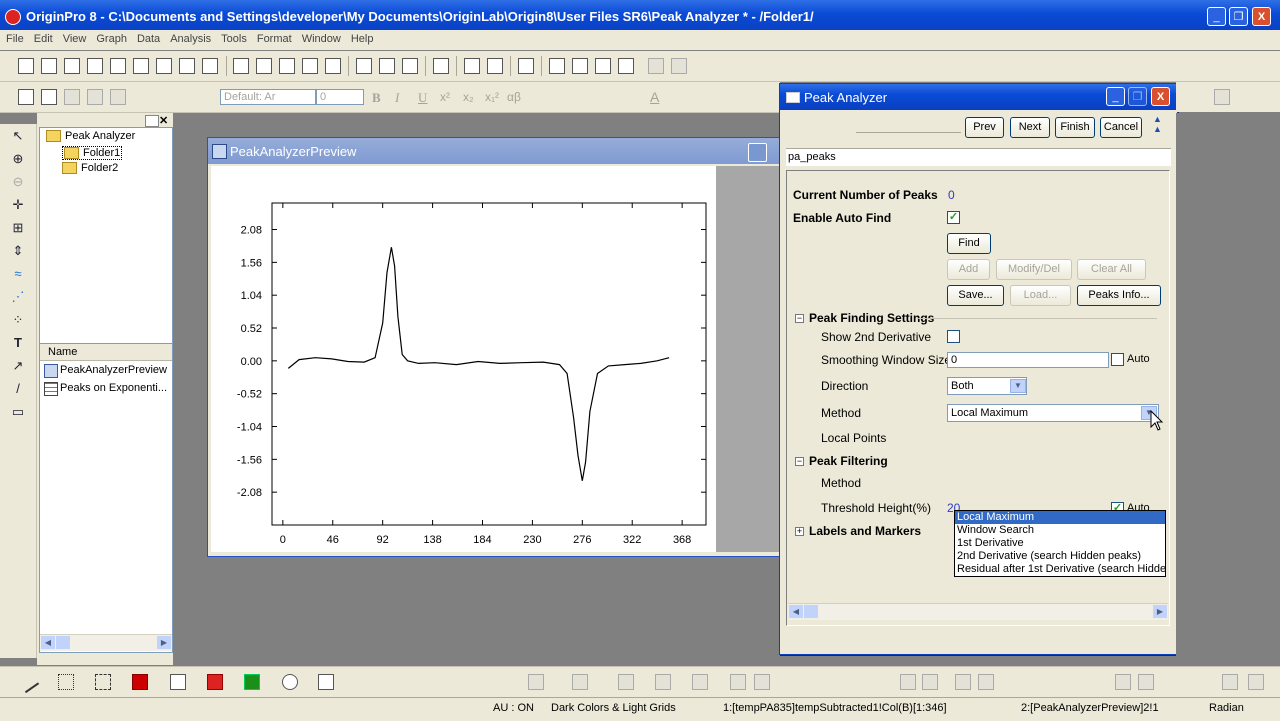  I want to click on new-layout-icon, so click(187, 66).